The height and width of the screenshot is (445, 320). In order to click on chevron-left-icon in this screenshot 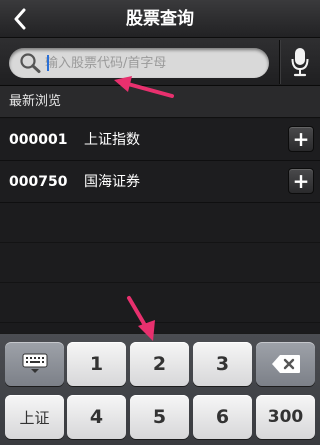, I will do `click(20, 19)`.